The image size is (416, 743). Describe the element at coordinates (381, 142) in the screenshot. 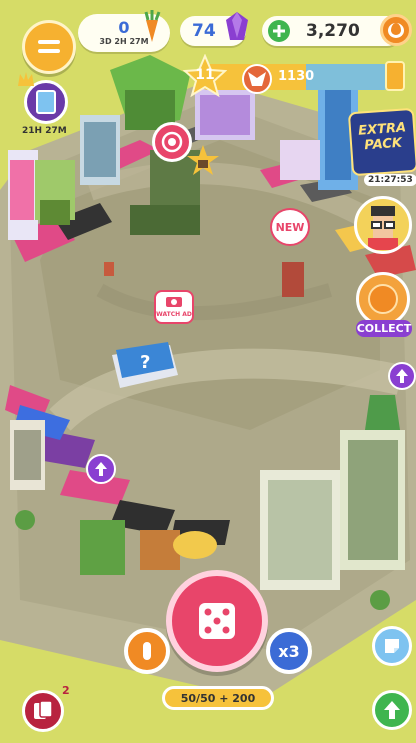

I see `extra-pack-button: EXTRA PACK` at that location.